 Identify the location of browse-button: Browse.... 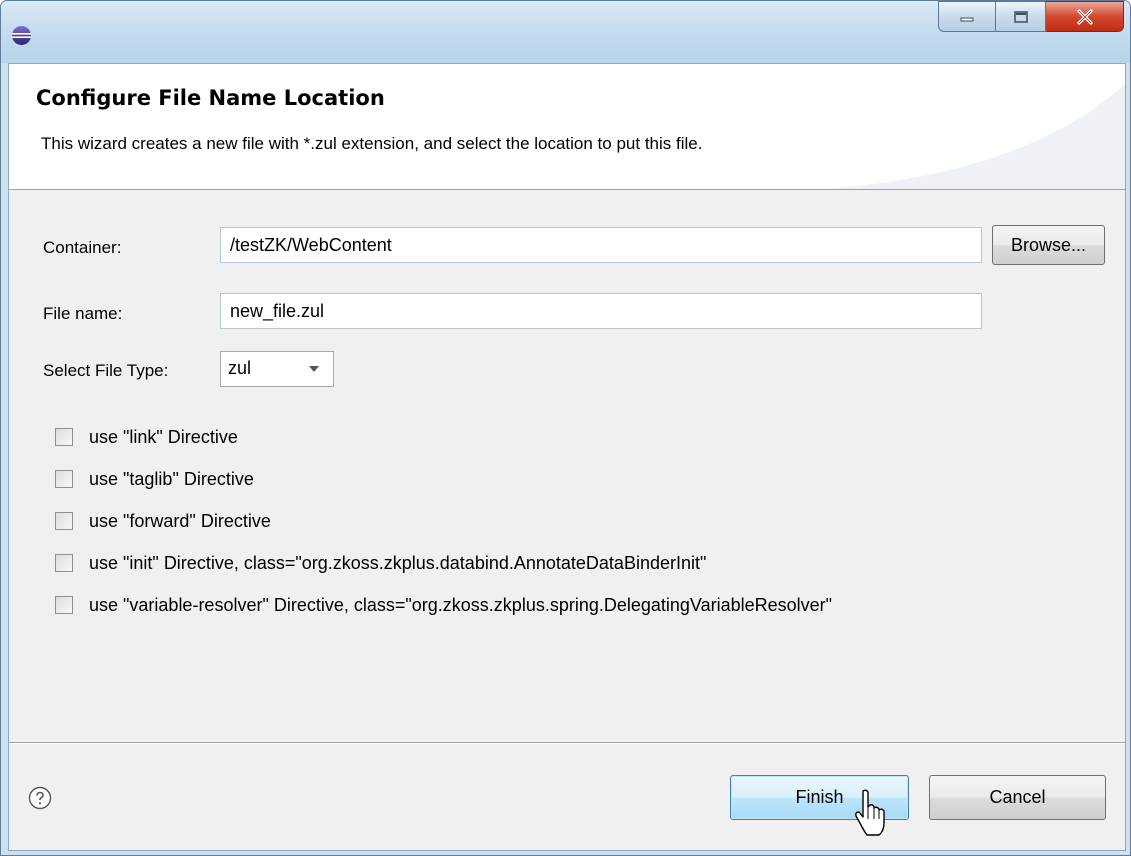
(1048, 245).